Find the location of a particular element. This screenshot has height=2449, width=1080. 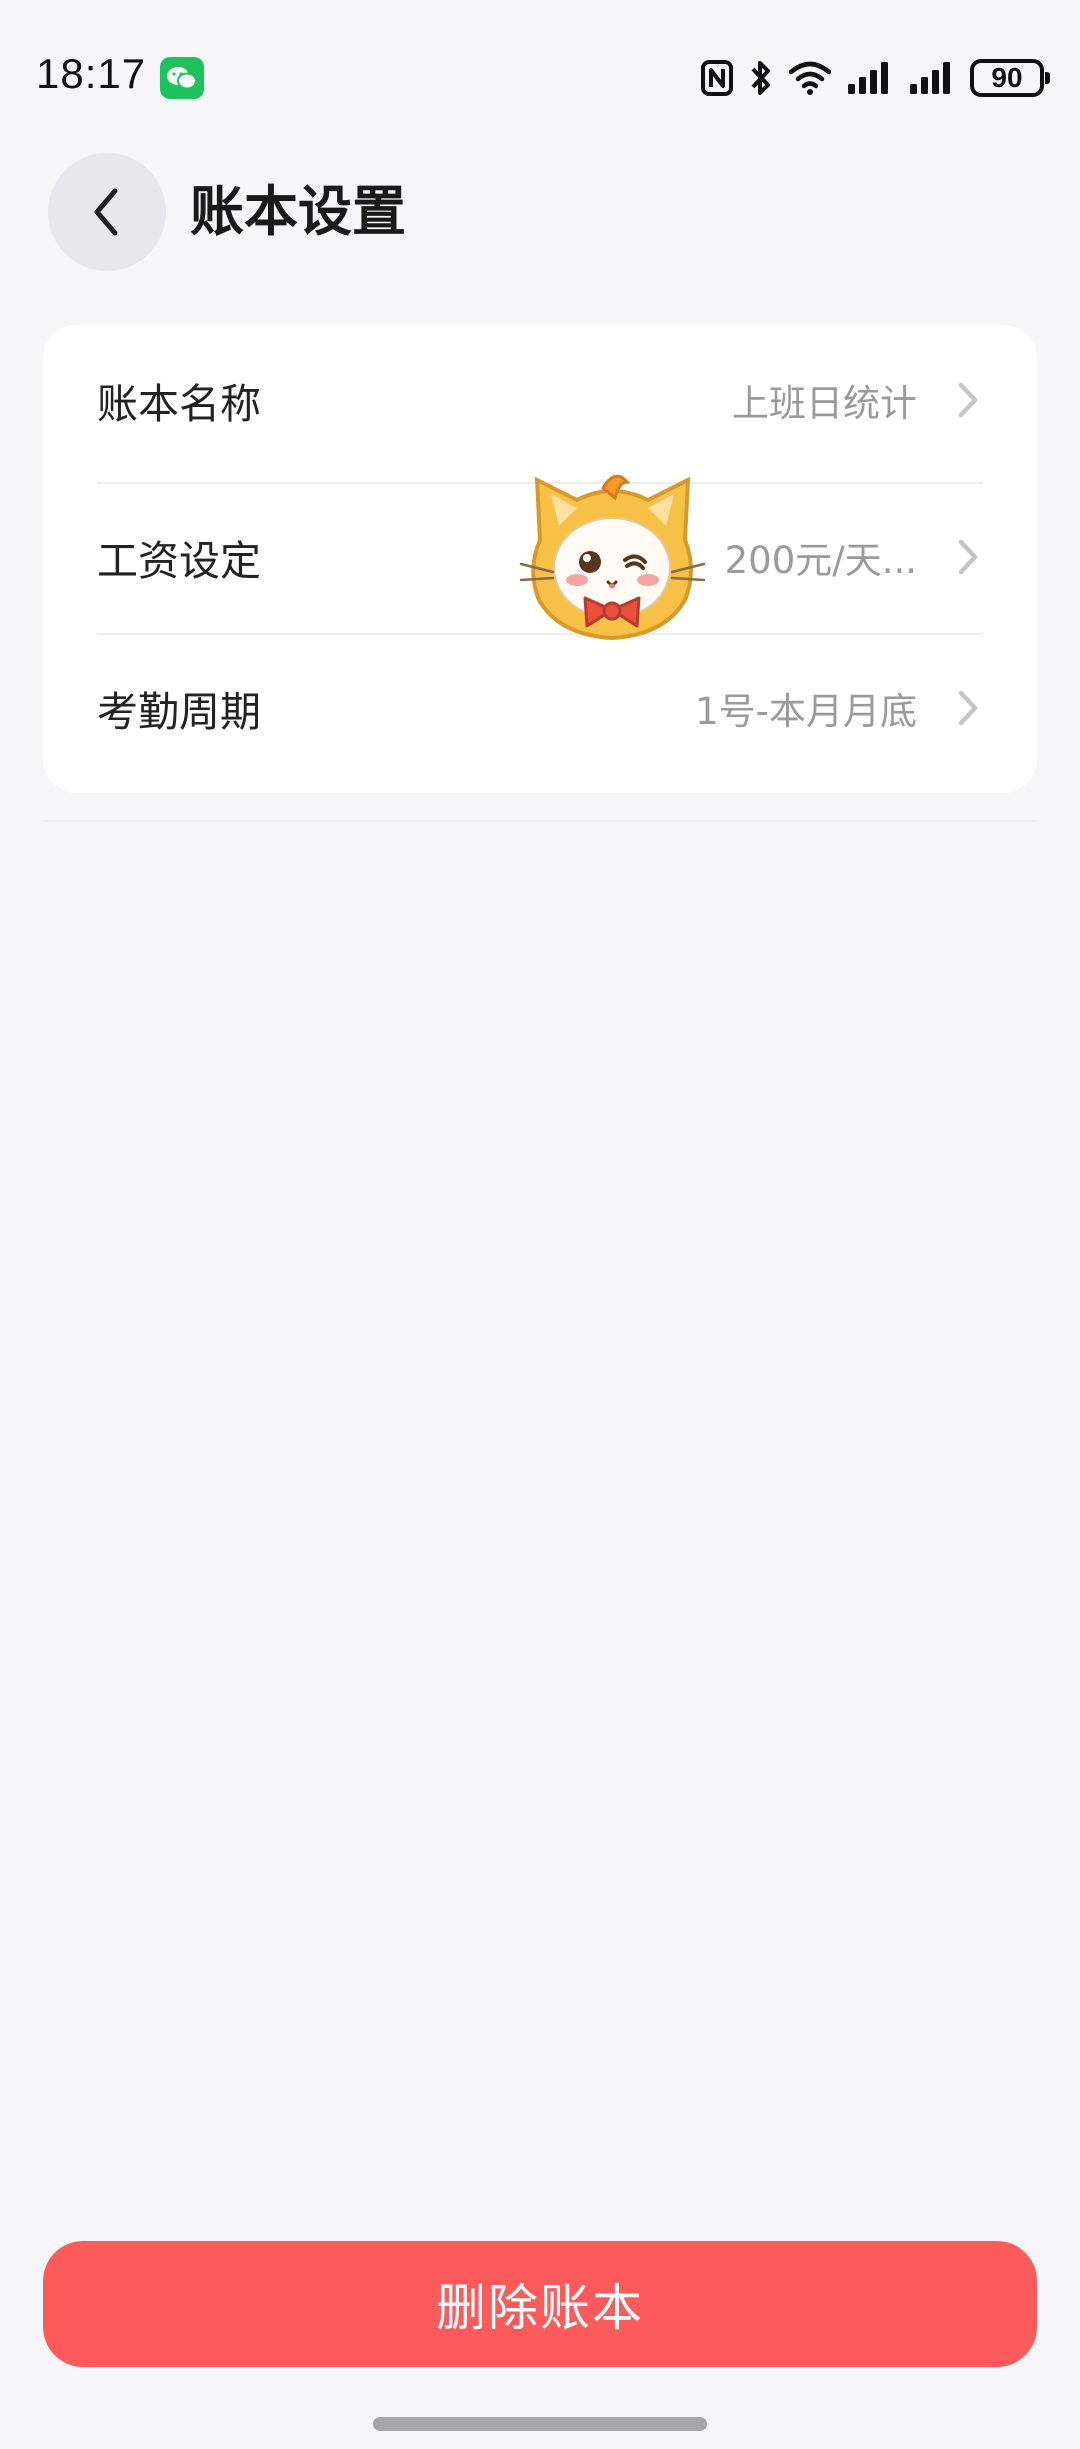

page-title: 账本设置 is located at coordinates (298, 211).